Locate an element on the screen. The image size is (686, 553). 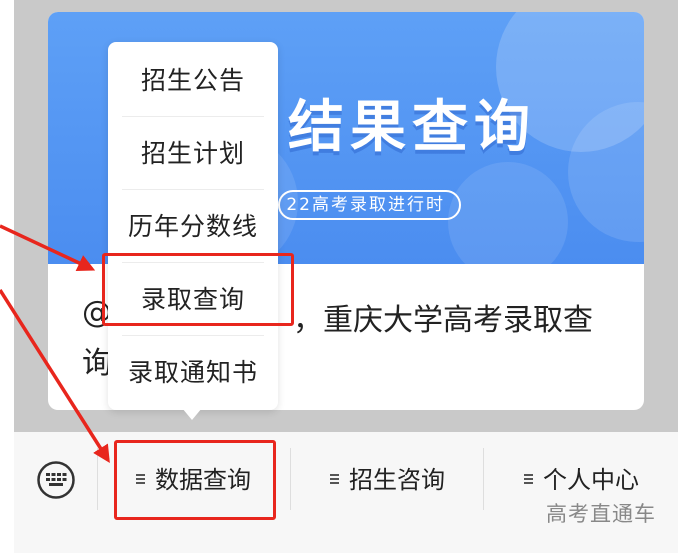
annotation-arrows is located at coordinates (55, 343).